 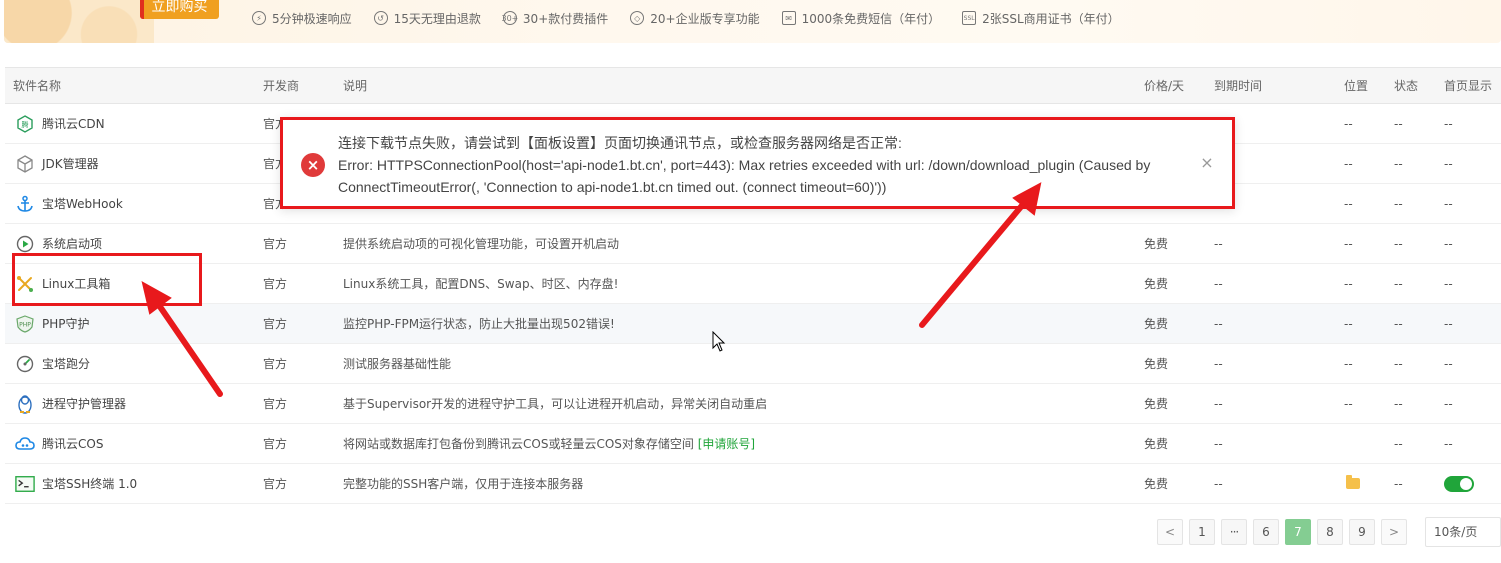 I want to click on mail-icon: ✉, so click(x=788, y=18).